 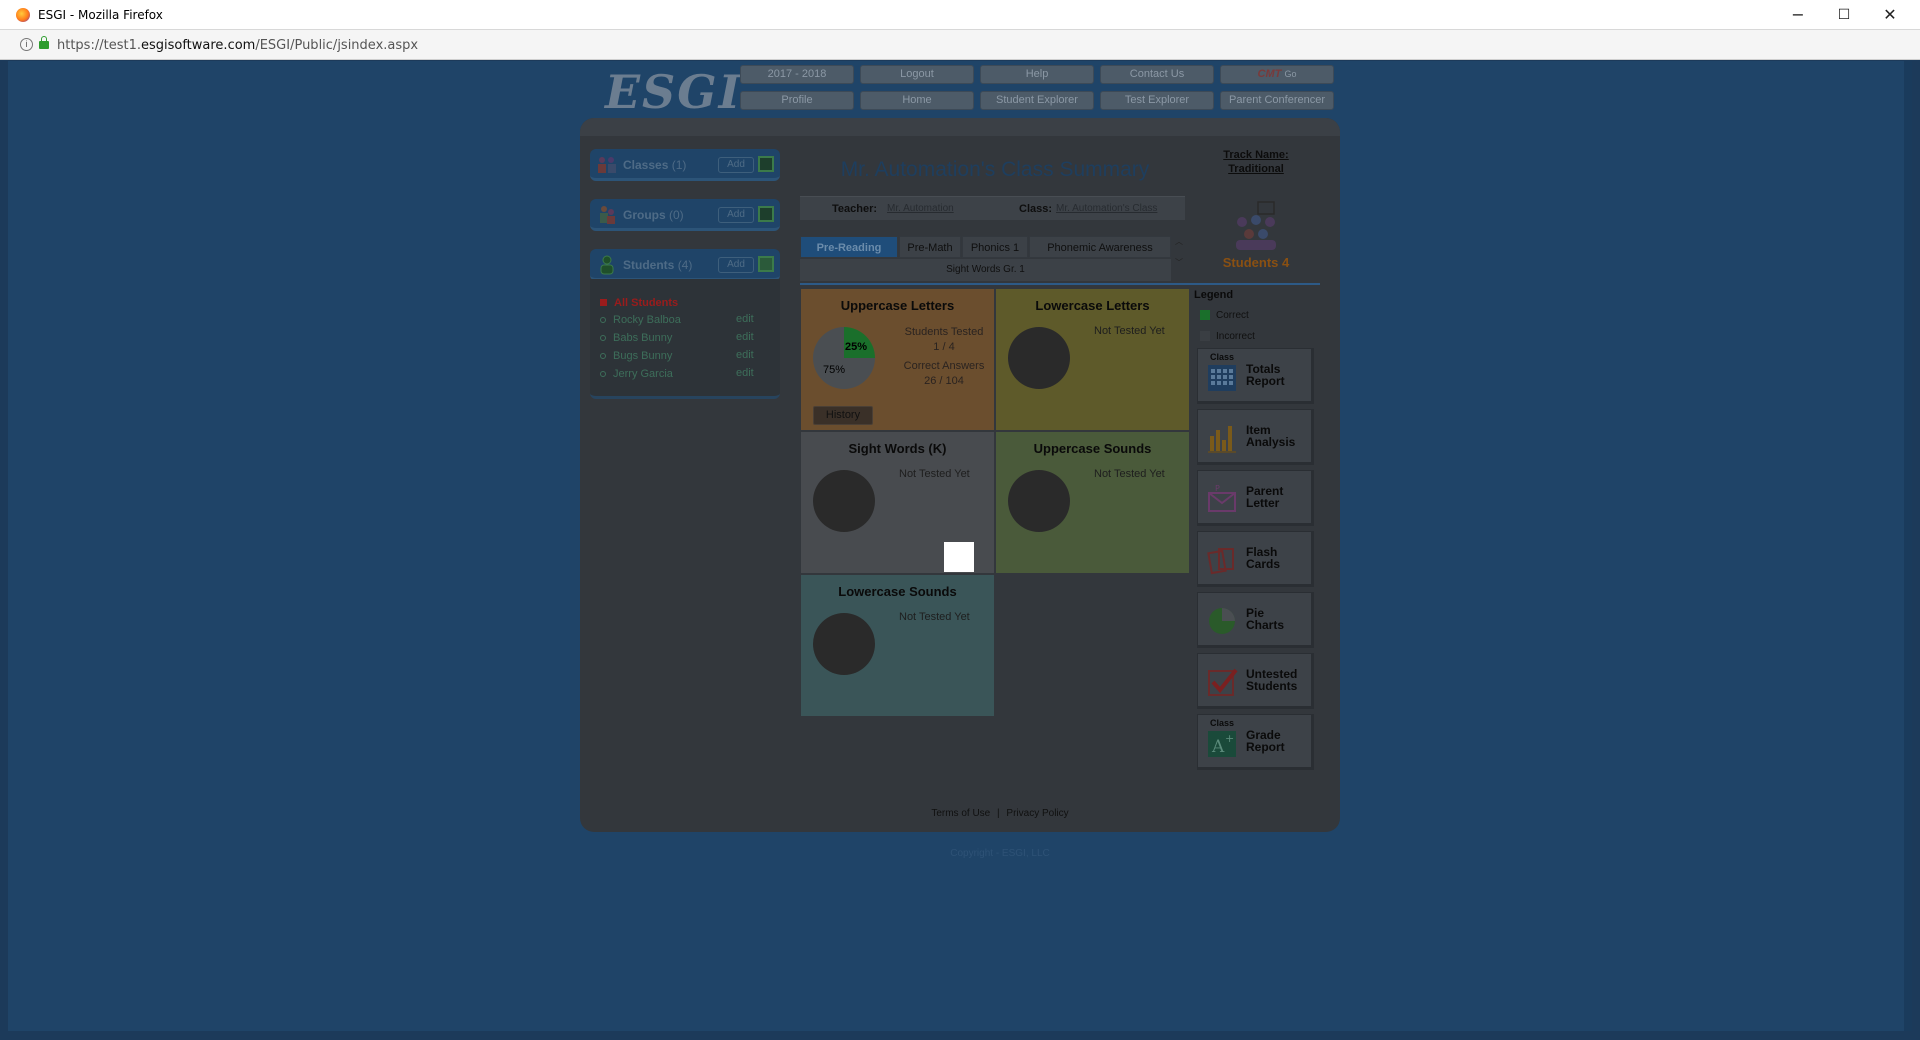 What do you see at coordinates (636, 356) in the screenshot?
I see `student-item: Bugs Bunny` at bounding box center [636, 356].